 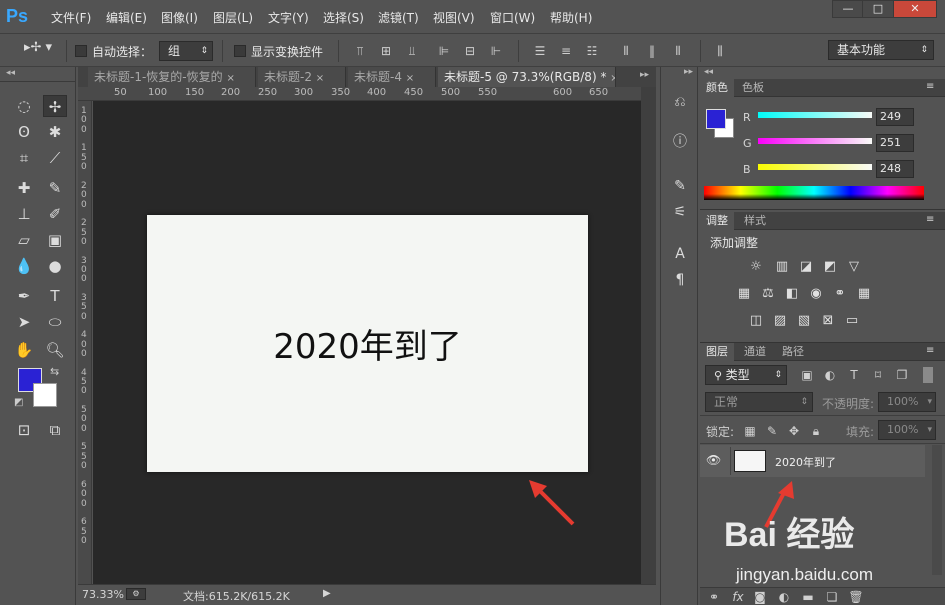 I want to click on background-color-swatch, so click(x=45, y=395).